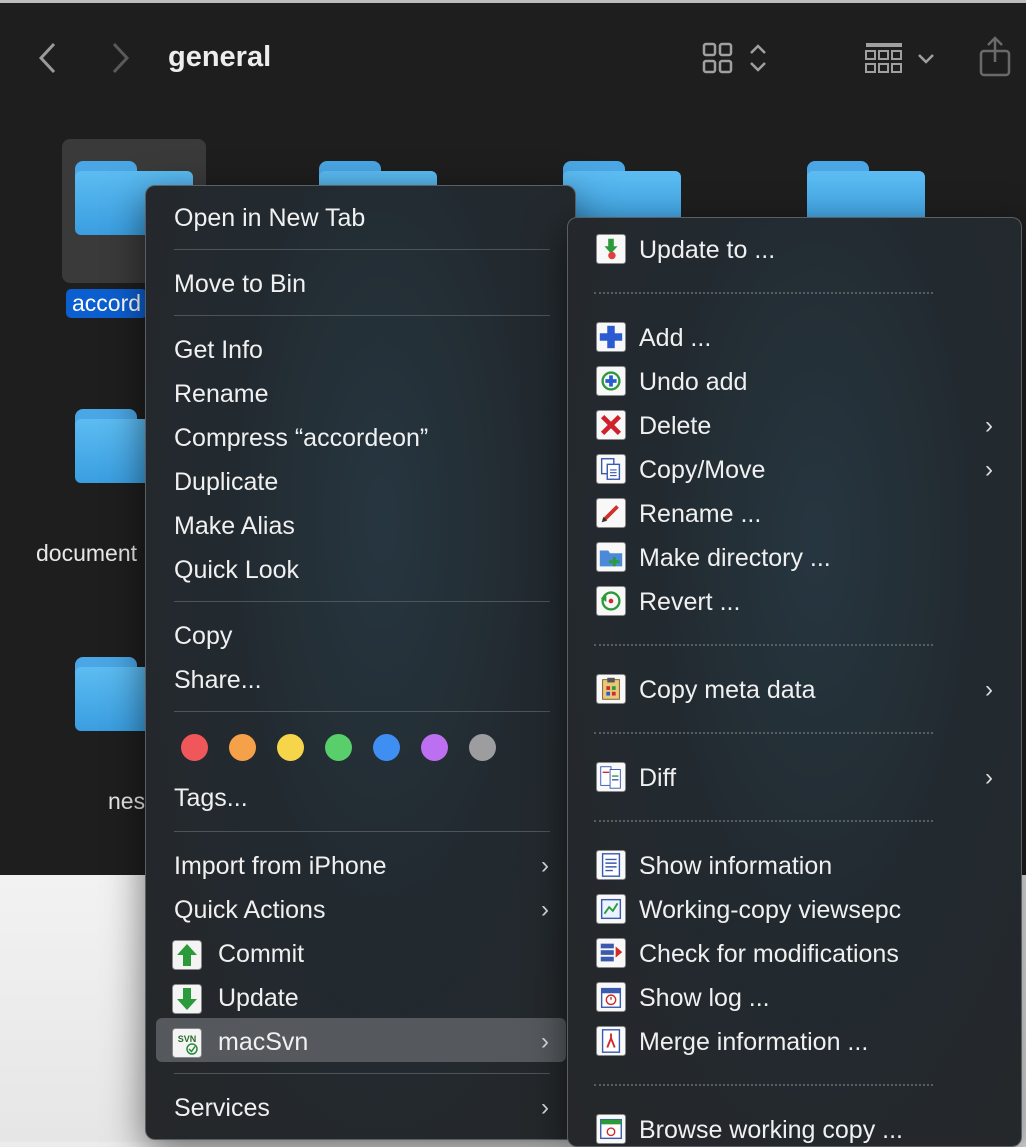 This screenshot has height=1147, width=1026. What do you see at coordinates (611, 1129) in the screenshot?
I see `browse-working-copy-icon` at bounding box center [611, 1129].